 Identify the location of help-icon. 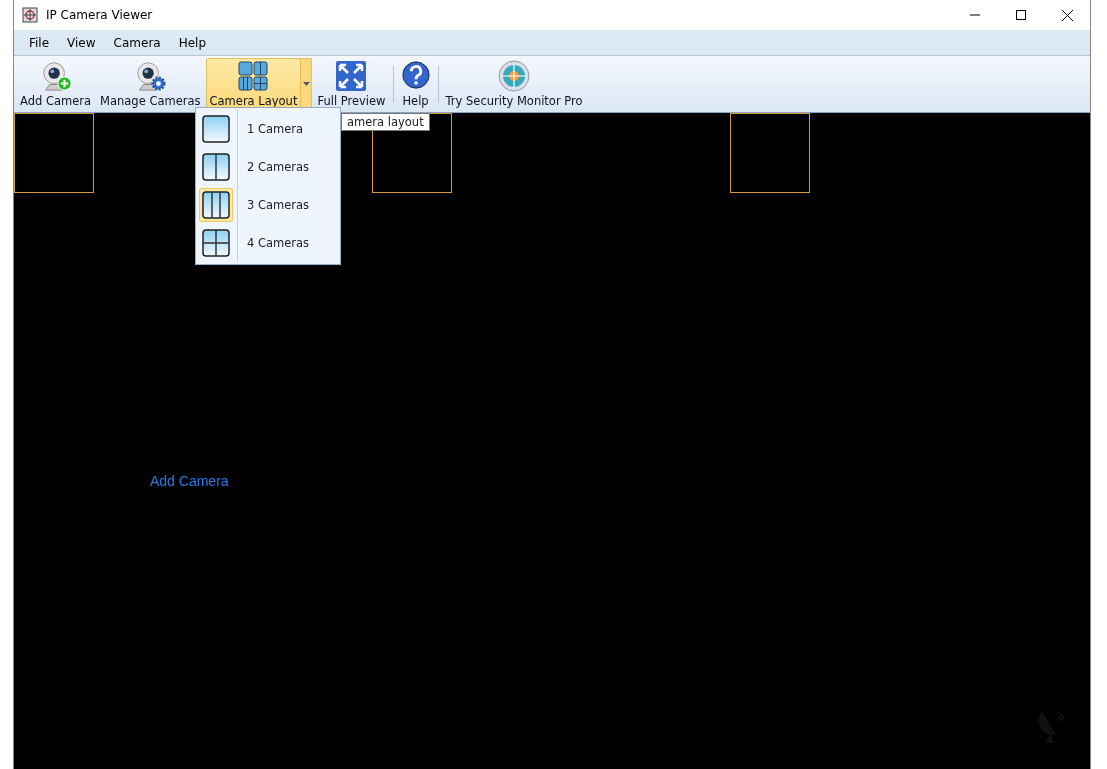
(415, 76).